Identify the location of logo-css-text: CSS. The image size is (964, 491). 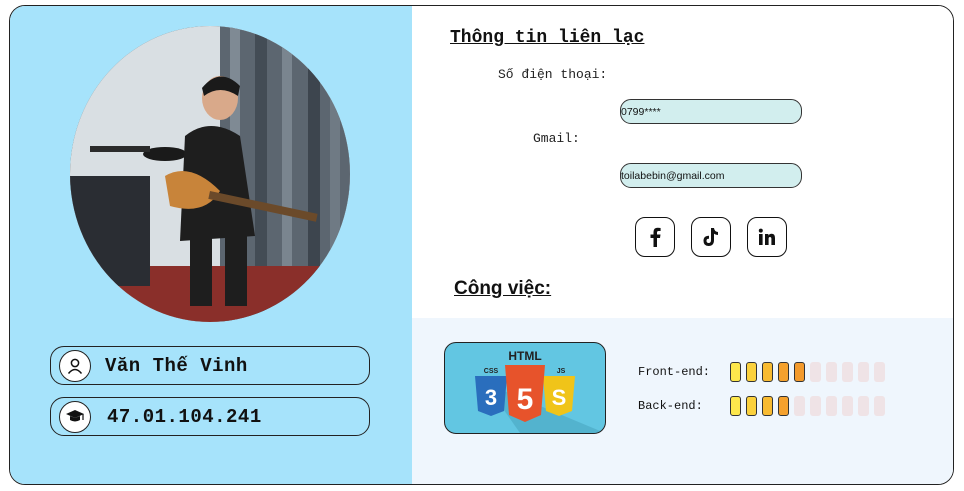
(491, 371).